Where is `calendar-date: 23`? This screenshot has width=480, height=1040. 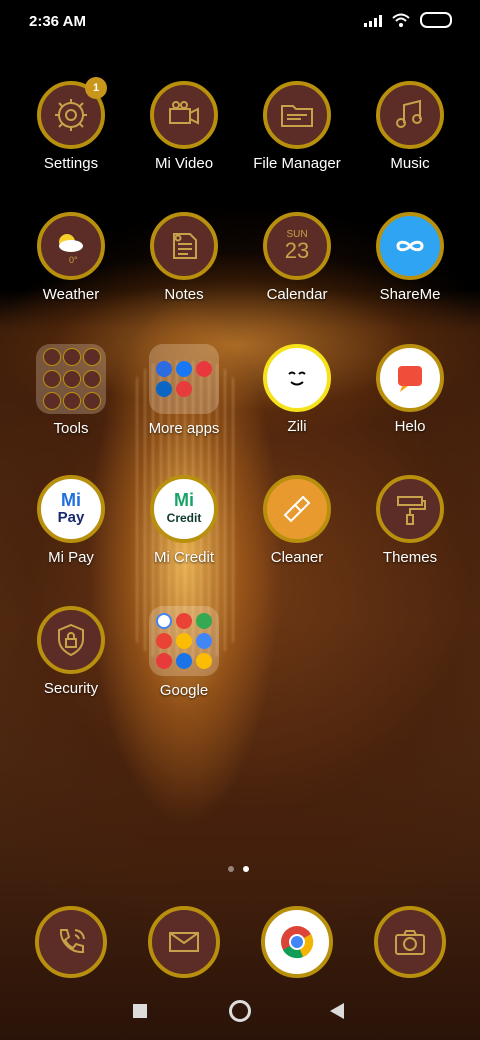 calendar-date: 23 is located at coordinates (297, 250).